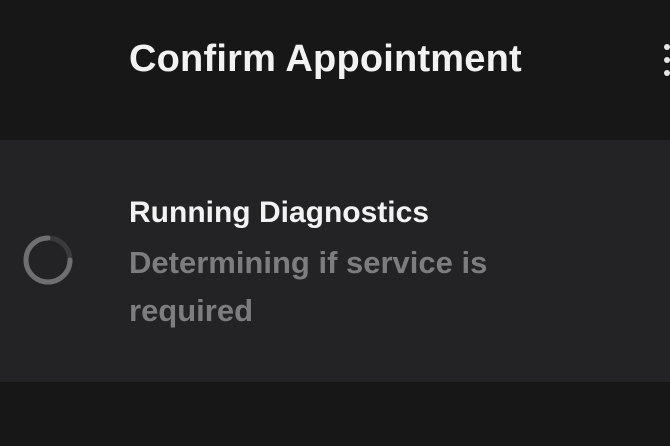 Image resolution: width=670 pixels, height=446 pixels. I want to click on page-title: Confirm Appointment, so click(325, 59).